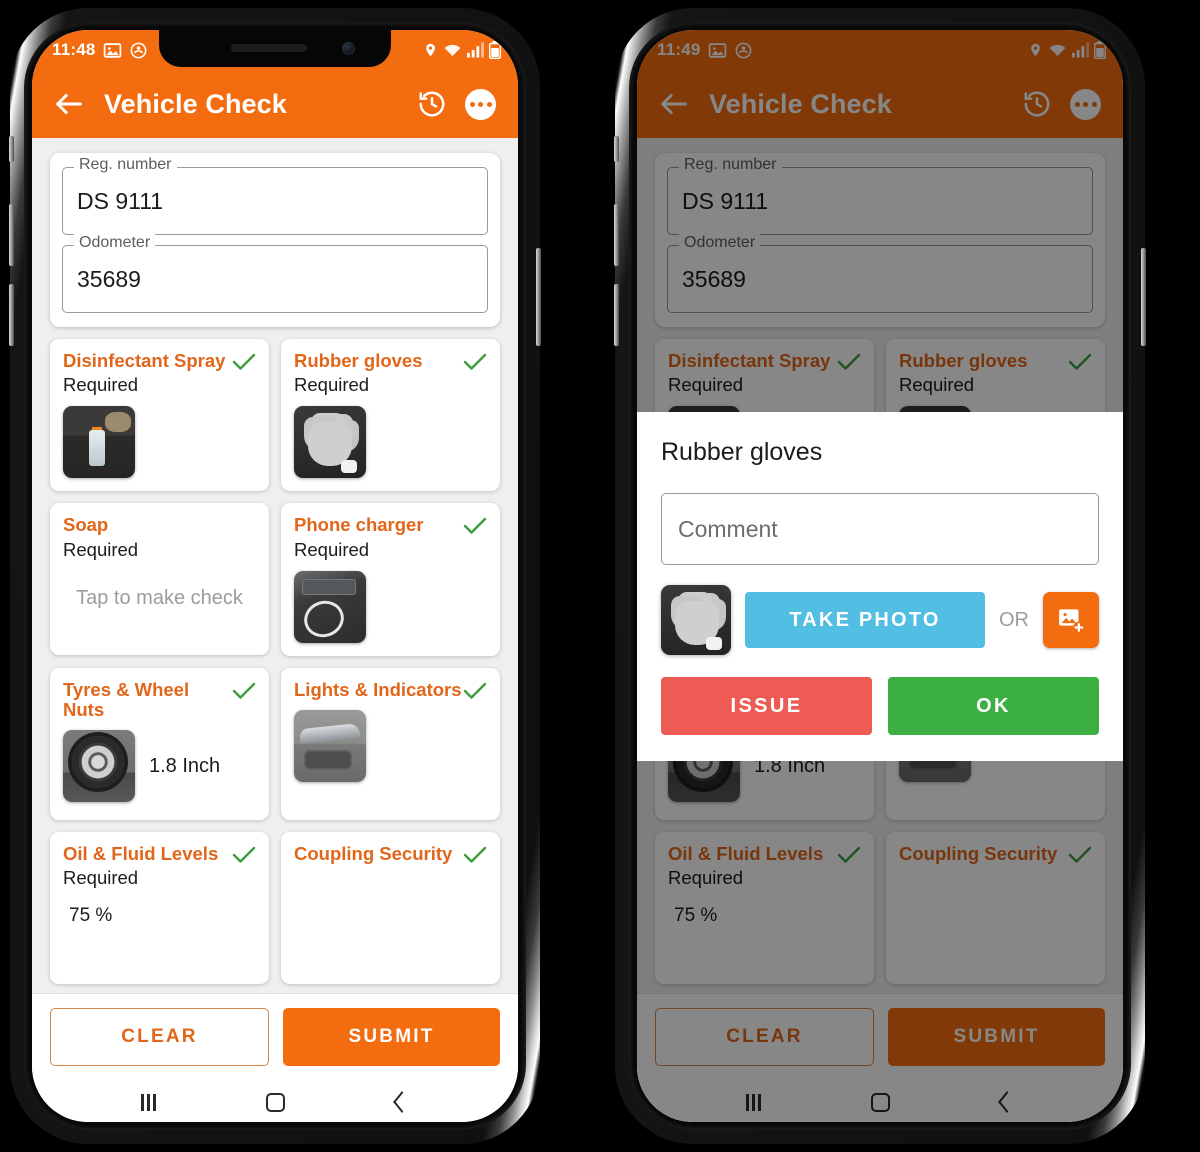 The height and width of the screenshot is (1152, 1200). What do you see at coordinates (432, 104) in the screenshot?
I see `history-icon` at bounding box center [432, 104].